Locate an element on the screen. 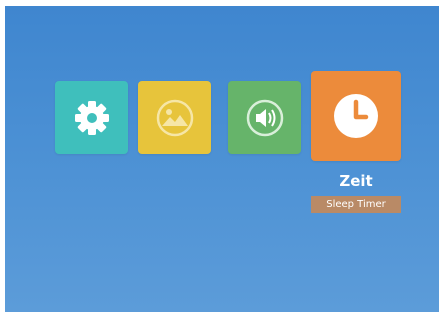  time-tile is located at coordinates (356, 116).